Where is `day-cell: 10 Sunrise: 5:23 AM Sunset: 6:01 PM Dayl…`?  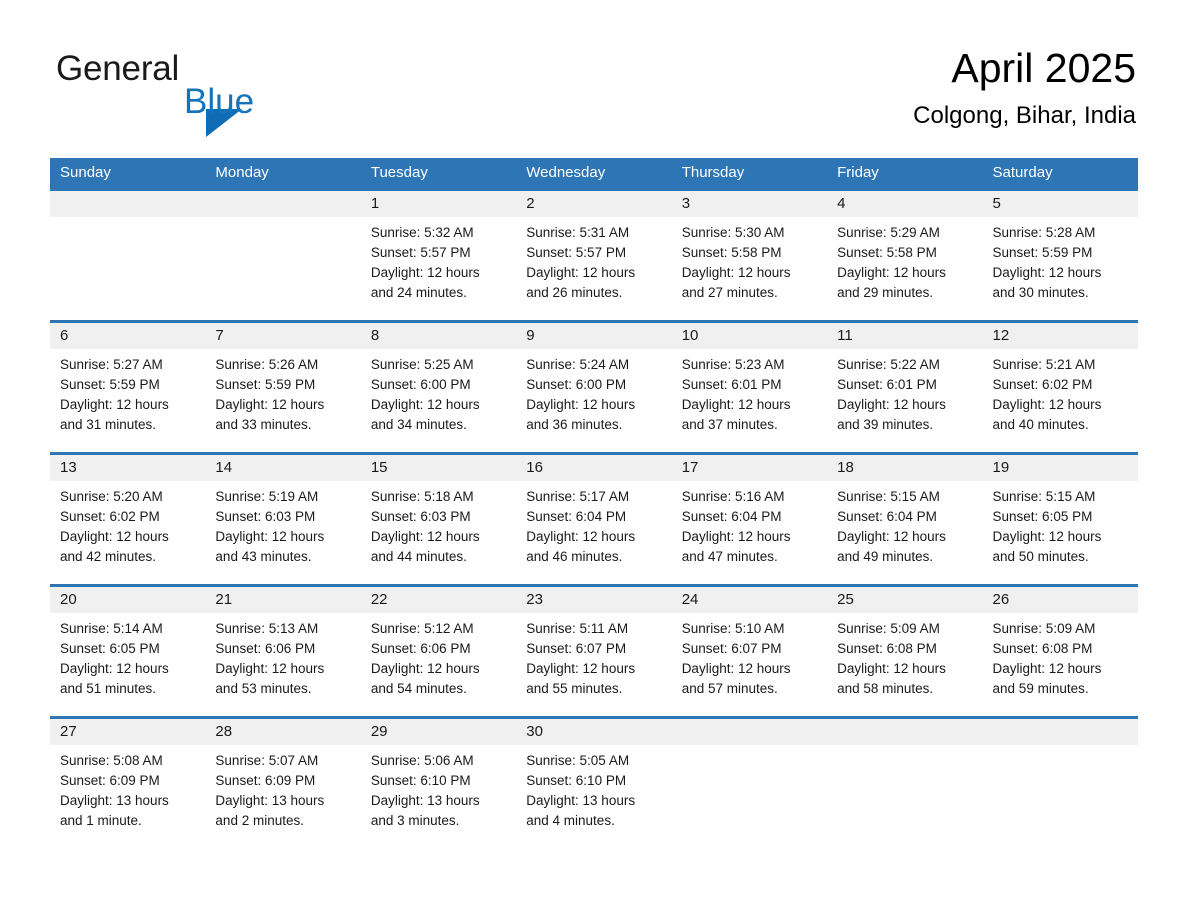
day-cell: 10 Sunrise: 5:23 AM Sunset: 6:01 PM Dayl… is located at coordinates (749, 387).